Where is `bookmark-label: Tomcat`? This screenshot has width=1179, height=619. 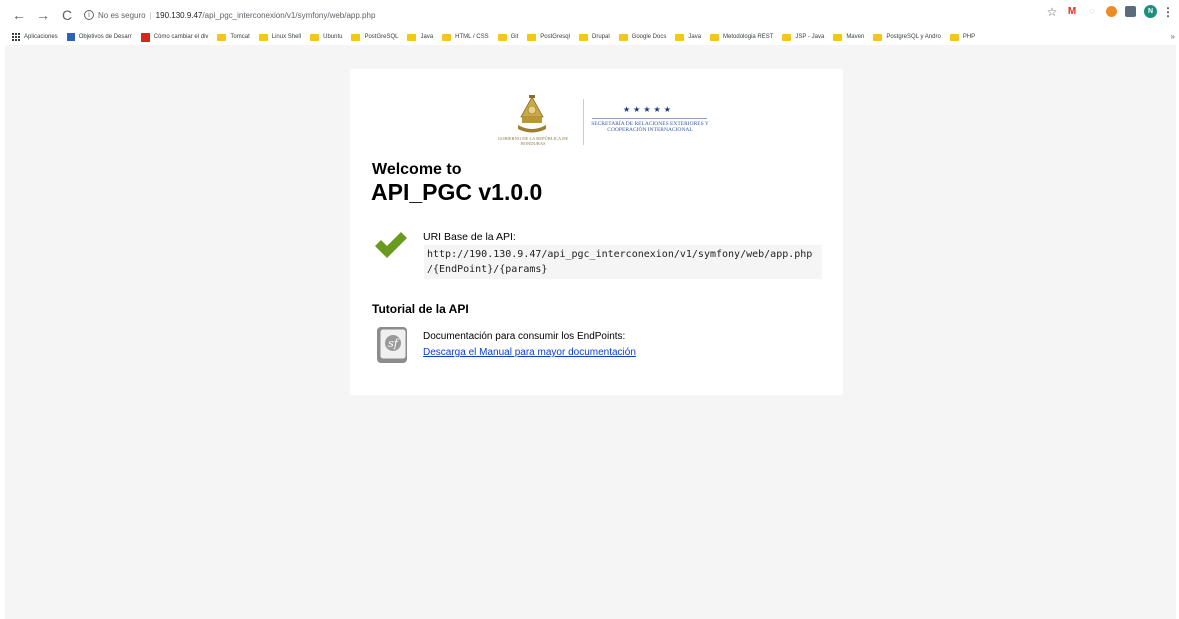
bookmark-label: Tomcat is located at coordinates (240, 37).